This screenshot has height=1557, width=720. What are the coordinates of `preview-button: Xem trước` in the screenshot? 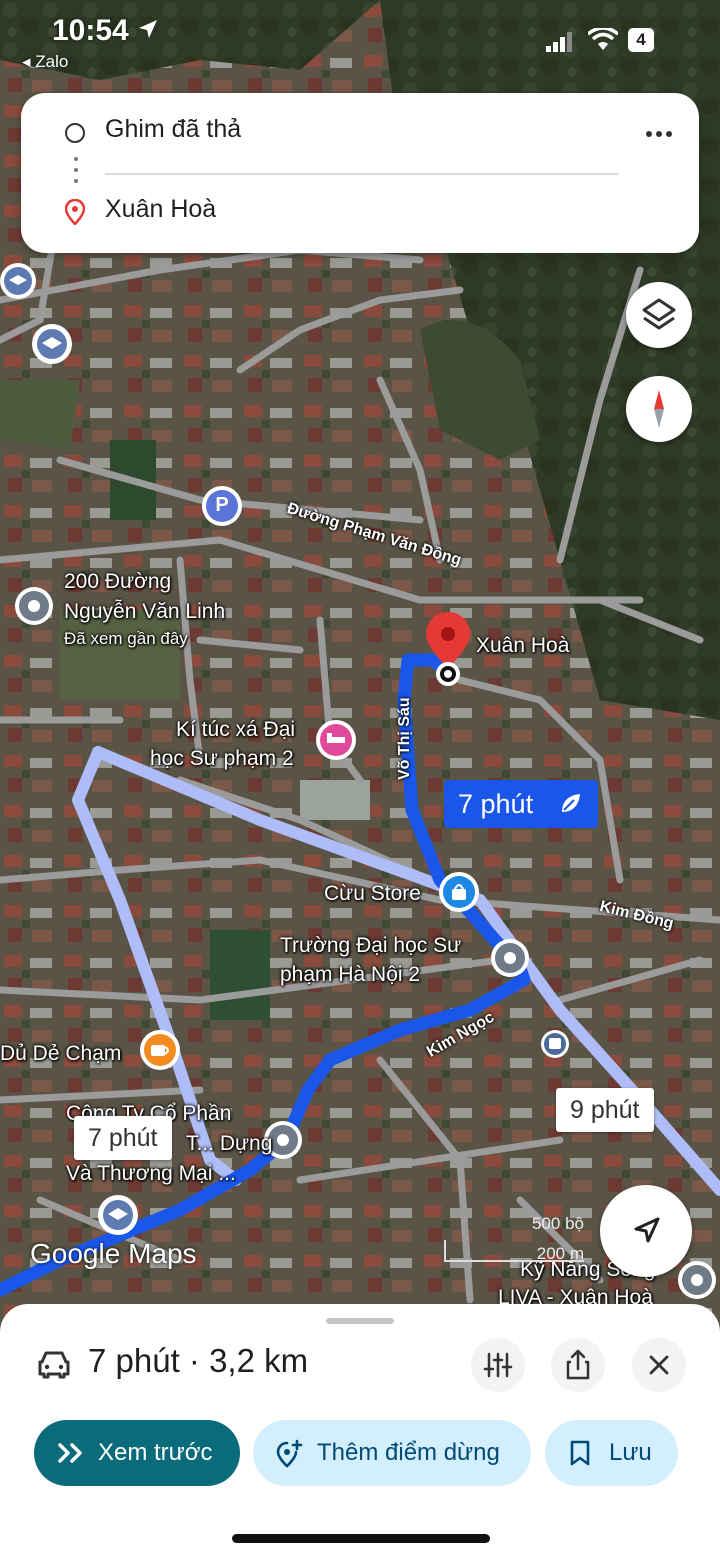 It's located at (137, 1453).